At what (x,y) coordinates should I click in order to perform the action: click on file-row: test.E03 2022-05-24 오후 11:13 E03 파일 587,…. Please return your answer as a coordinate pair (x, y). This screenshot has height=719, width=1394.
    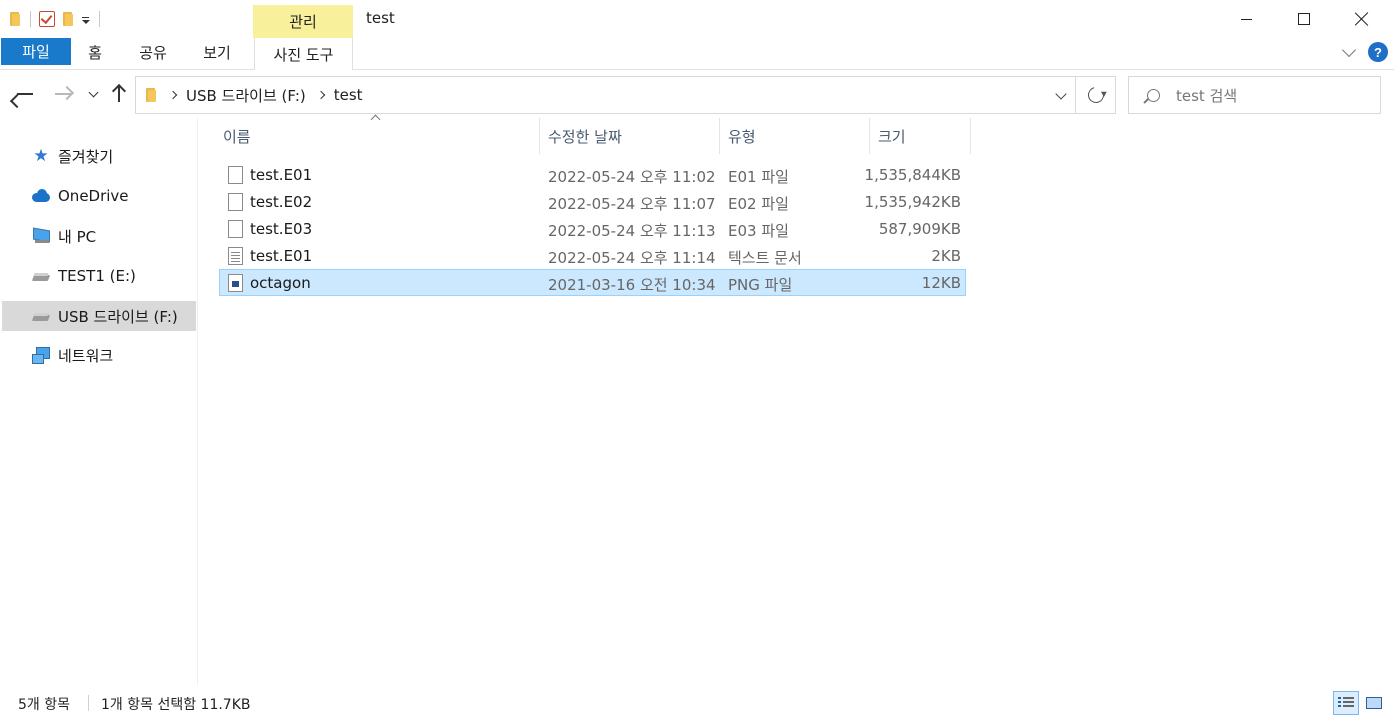
    Looking at the image, I should click on (592, 228).